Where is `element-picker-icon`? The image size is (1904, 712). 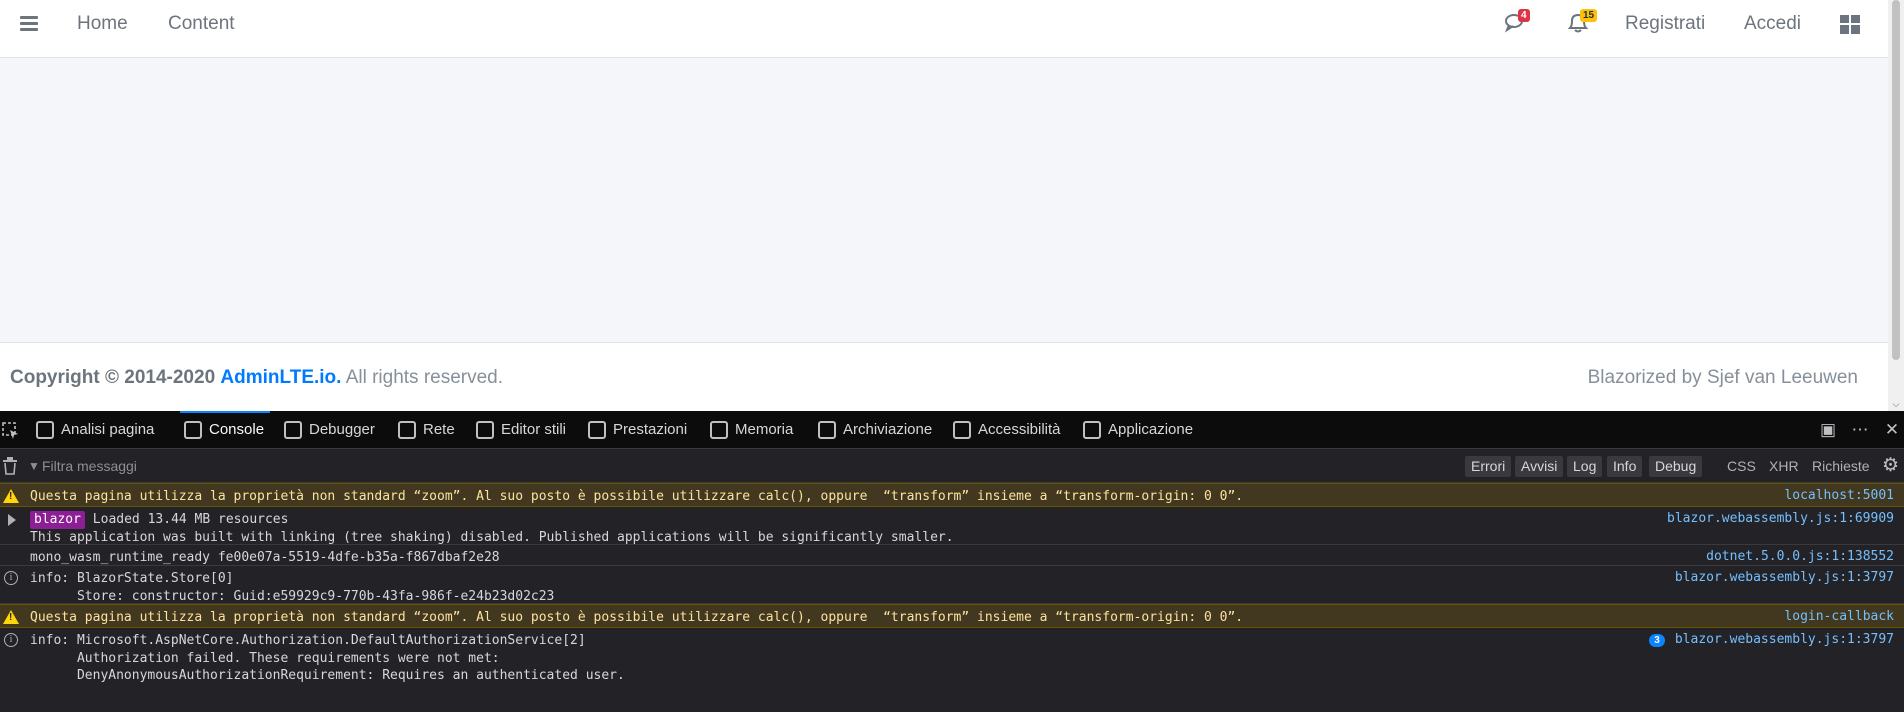
element-picker-icon is located at coordinates (11, 431).